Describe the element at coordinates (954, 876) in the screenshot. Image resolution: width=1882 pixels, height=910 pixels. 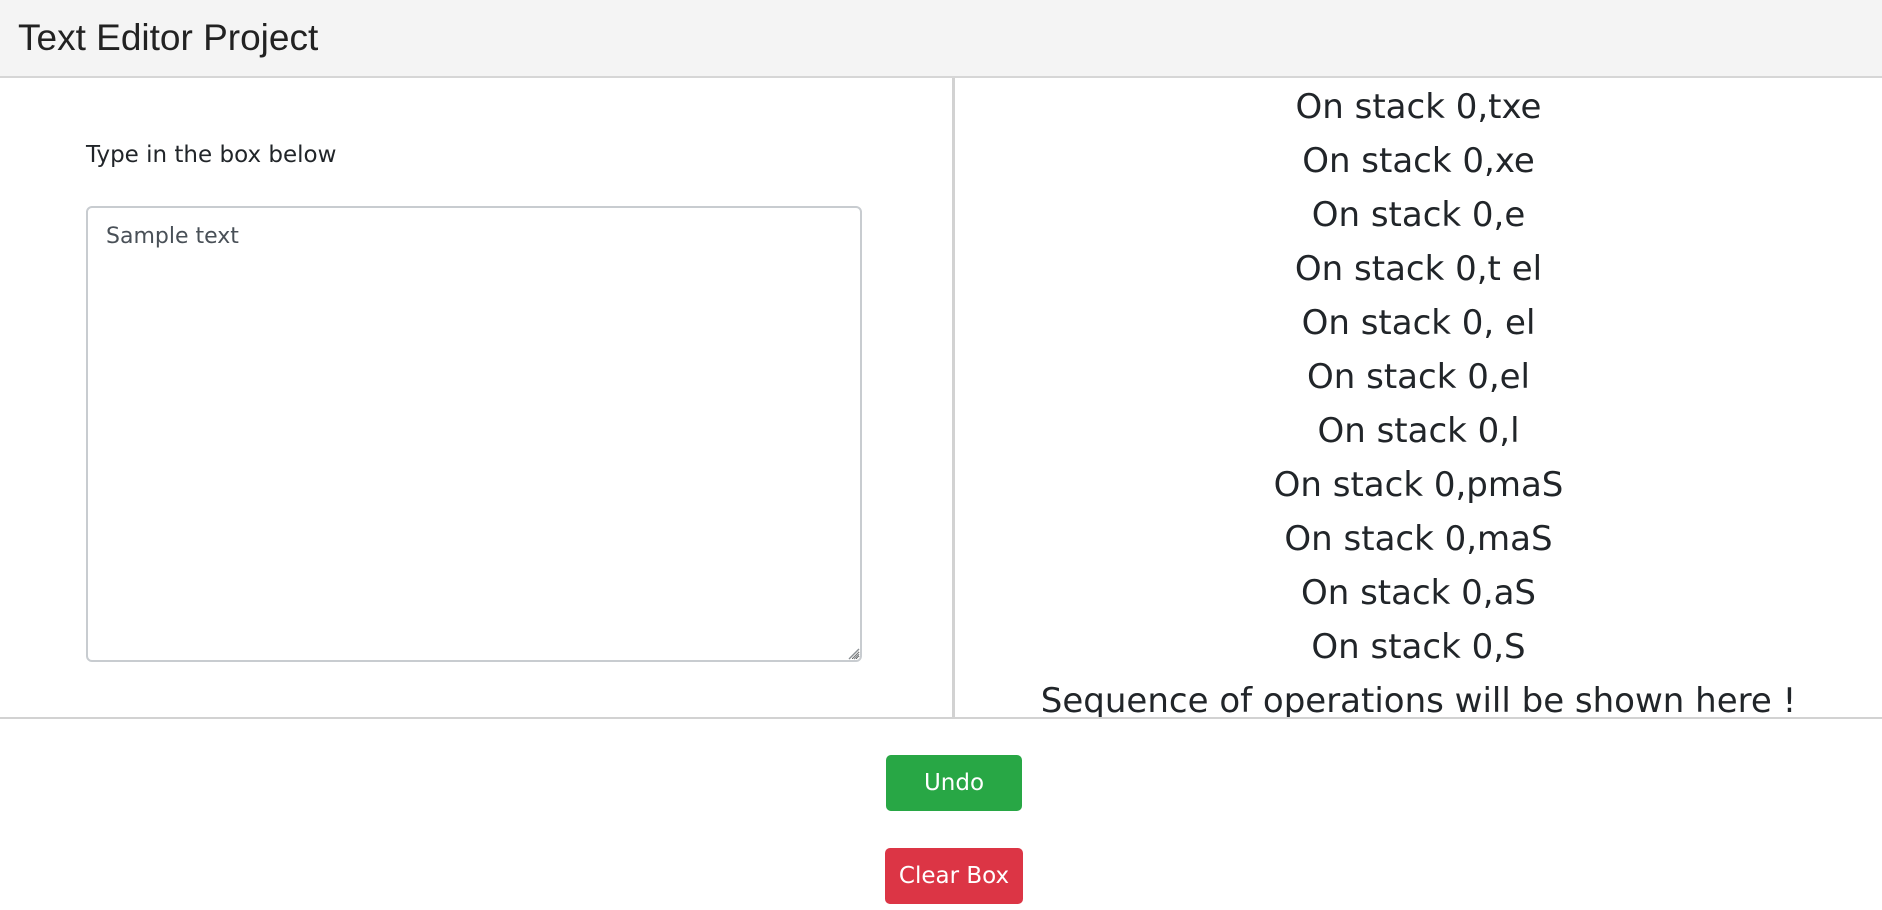
I see `clear-box-button: Clear Box` at that location.